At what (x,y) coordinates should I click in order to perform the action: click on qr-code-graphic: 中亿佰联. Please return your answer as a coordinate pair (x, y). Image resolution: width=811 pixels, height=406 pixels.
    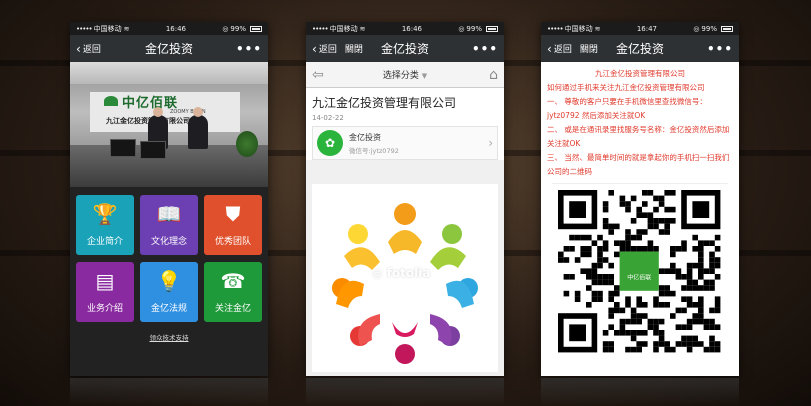
    Looking at the image, I should click on (639, 271).